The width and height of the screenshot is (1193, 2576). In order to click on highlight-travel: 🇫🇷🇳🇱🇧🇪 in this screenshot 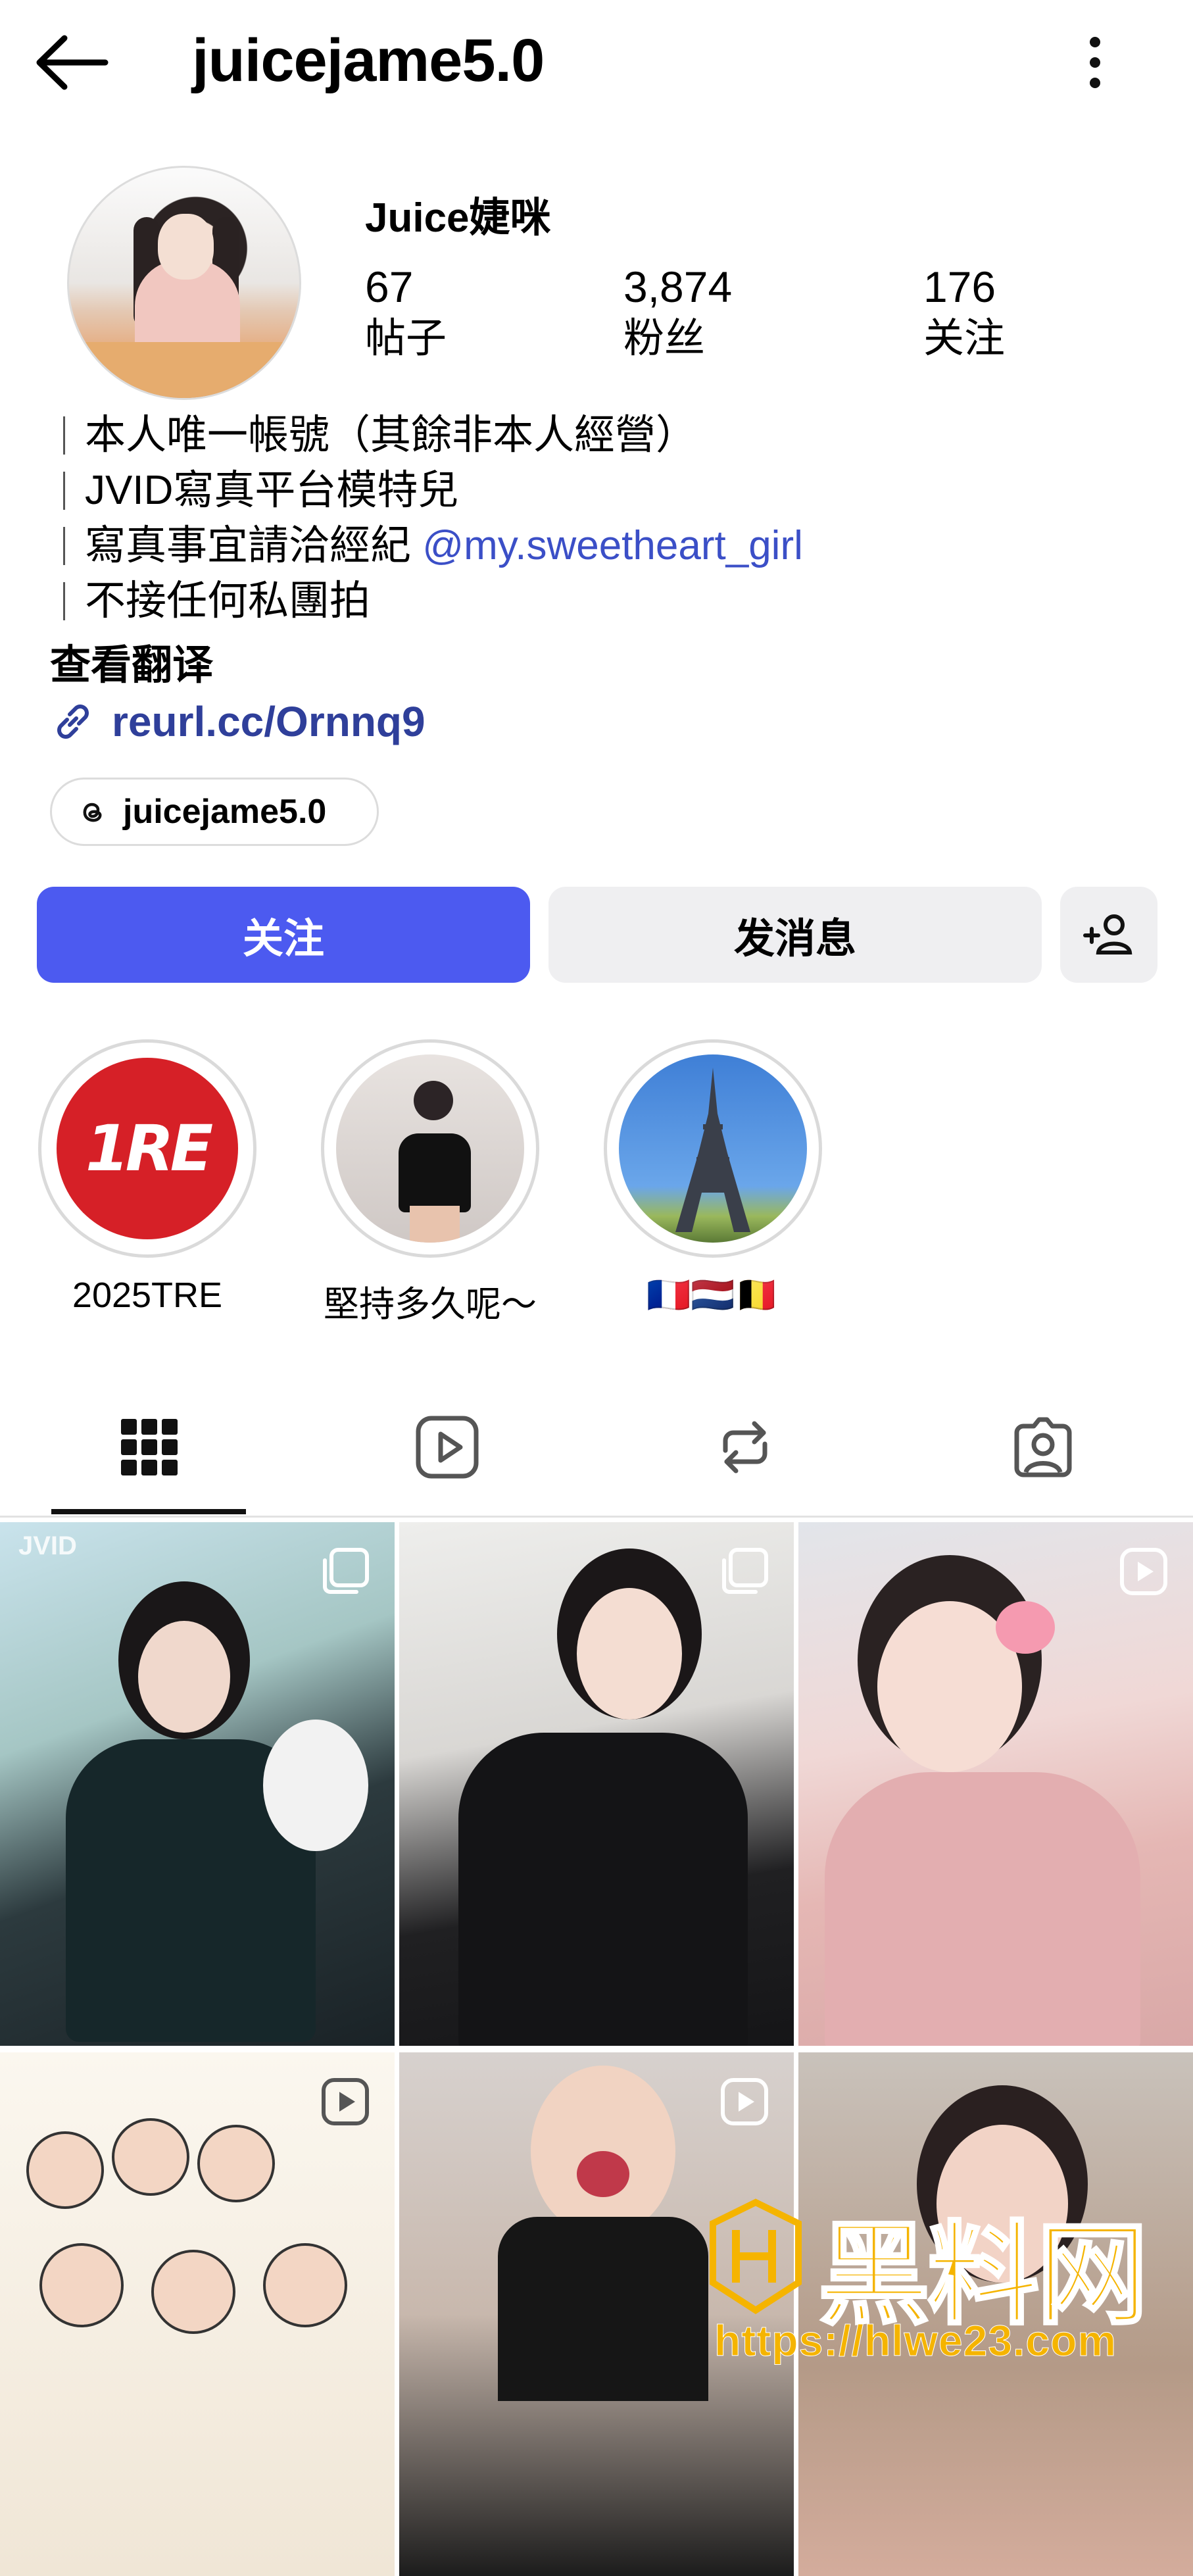, I will do `click(713, 1177)`.